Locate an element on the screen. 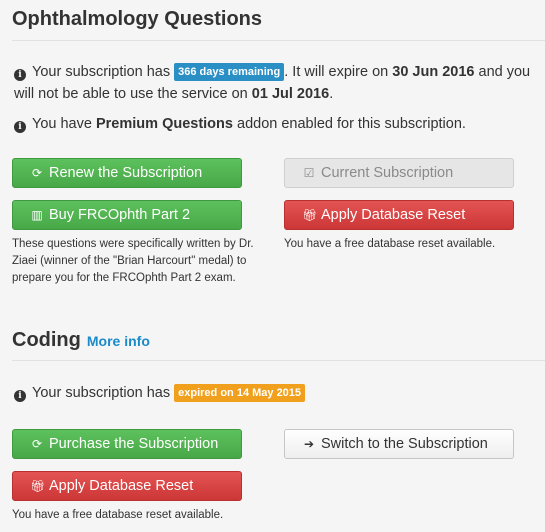 This screenshot has width=545, height=532. coding-title: Coding is located at coordinates (46, 340).